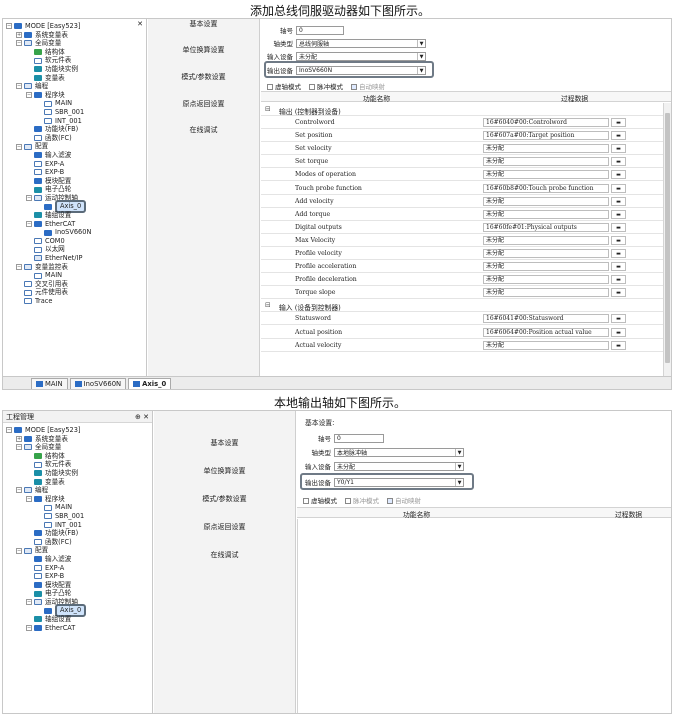 The image size is (680, 716). Describe the element at coordinates (150, 383) in the screenshot. I see `editor-tab: Axis_0` at that location.